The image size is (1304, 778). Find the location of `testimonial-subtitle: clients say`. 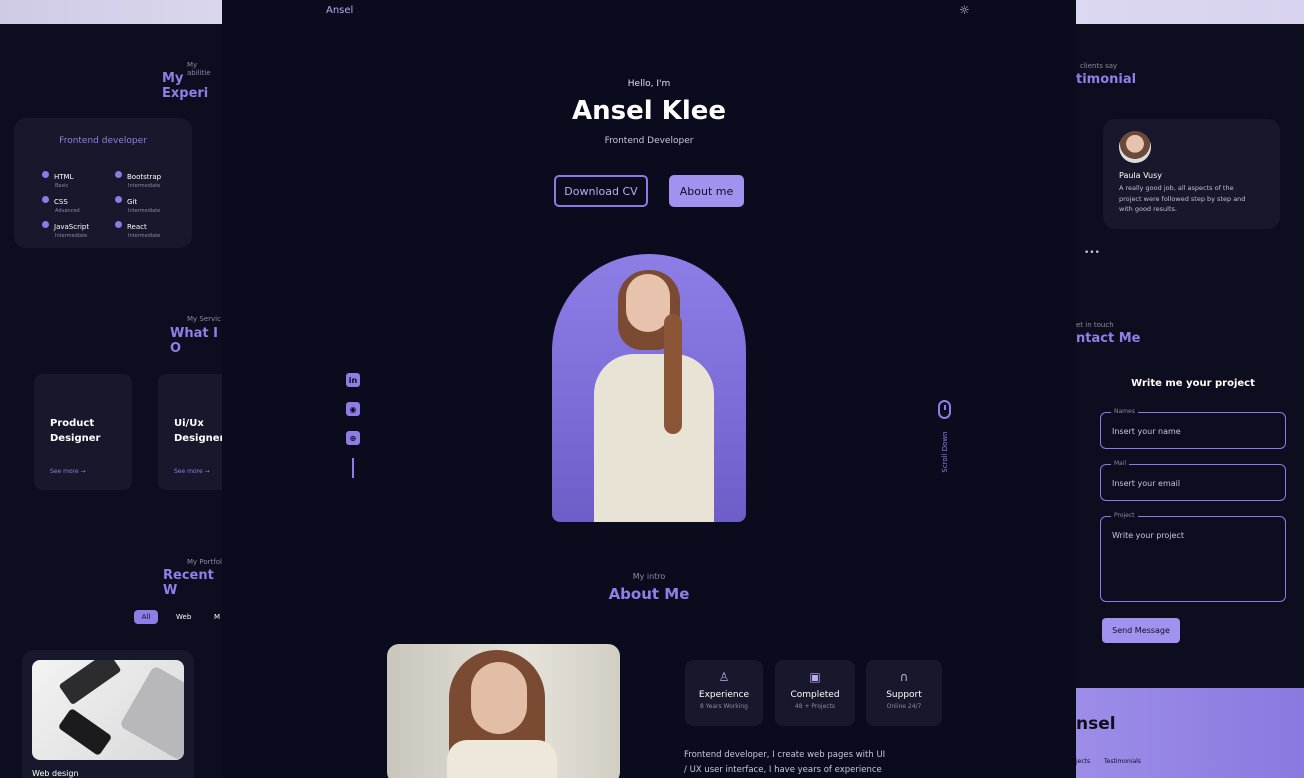

testimonial-subtitle: clients say is located at coordinates (1099, 66).